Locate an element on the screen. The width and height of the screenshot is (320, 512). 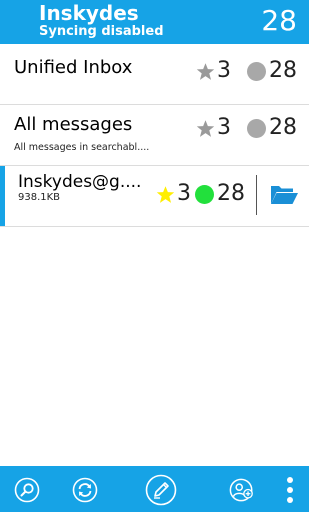
search-icon is located at coordinates (27, 490).